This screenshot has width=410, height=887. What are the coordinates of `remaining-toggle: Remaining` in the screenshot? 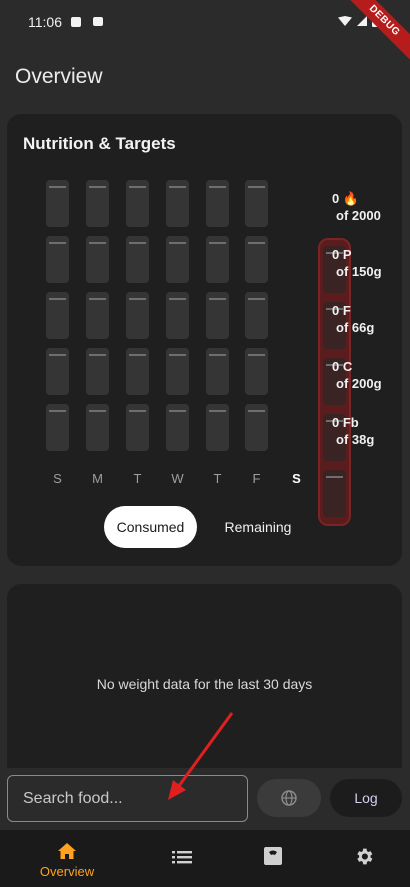 It's located at (258, 527).